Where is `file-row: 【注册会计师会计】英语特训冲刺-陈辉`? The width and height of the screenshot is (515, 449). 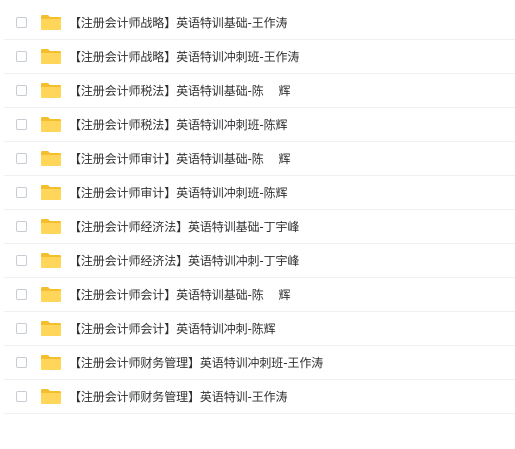 file-row: 【注册会计师会计】英语特训冲刺-陈辉 is located at coordinates (259, 329).